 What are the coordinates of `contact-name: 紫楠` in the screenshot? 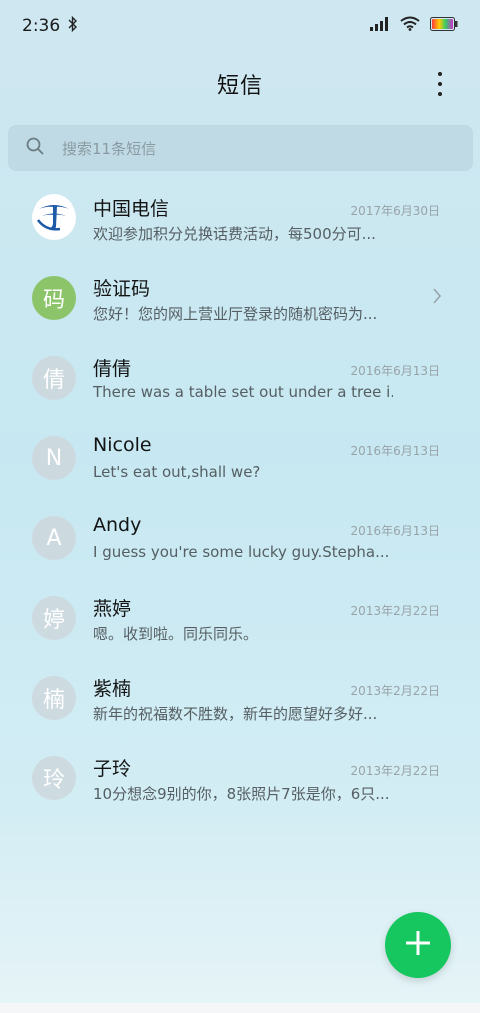 It's located at (112, 689).